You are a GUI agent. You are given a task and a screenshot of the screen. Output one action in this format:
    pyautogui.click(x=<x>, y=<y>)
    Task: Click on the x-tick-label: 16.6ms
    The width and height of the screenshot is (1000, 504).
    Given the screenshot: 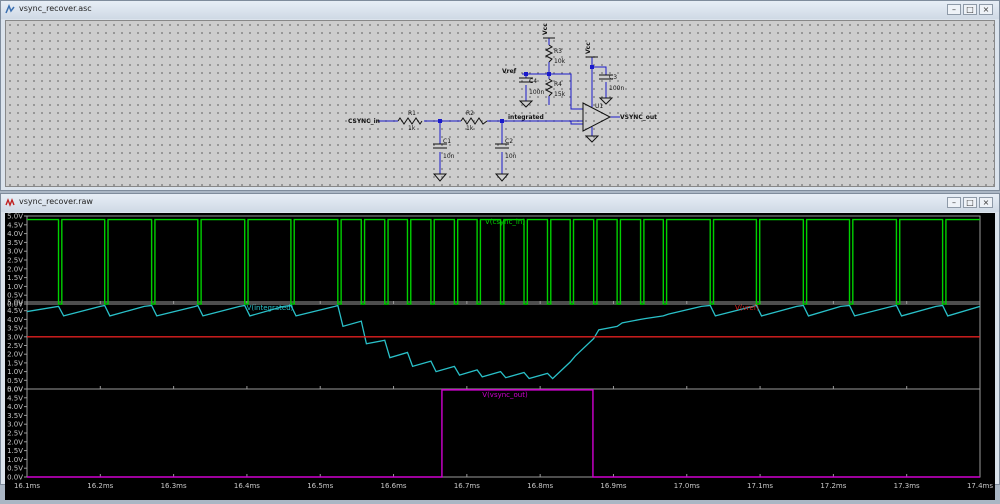 What is the action you would take?
    pyautogui.click(x=394, y=486)
    